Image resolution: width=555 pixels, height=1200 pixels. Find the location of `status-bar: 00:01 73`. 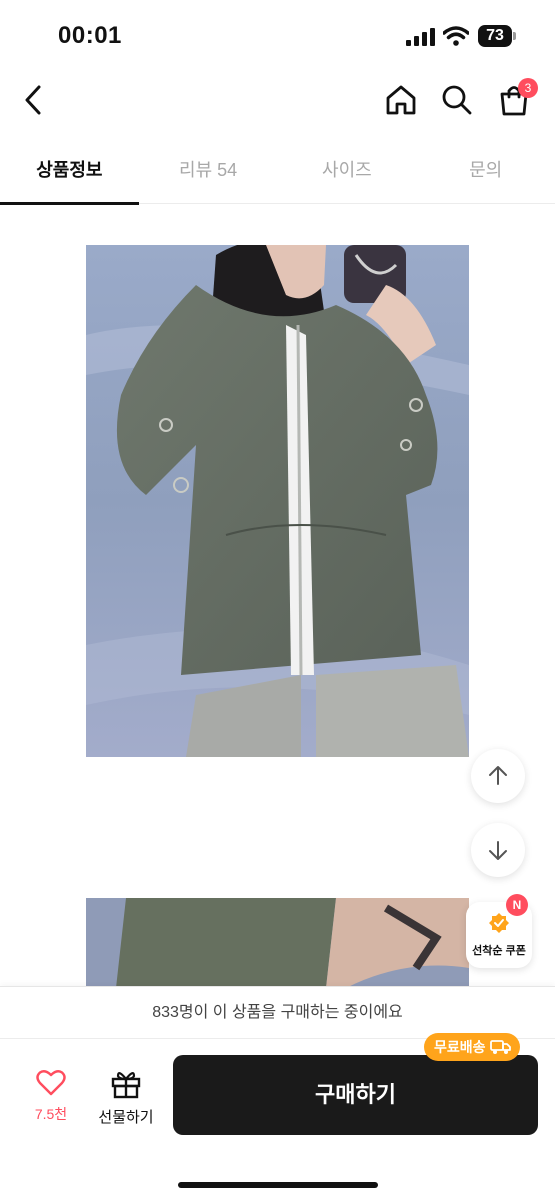

status-bar: 00:01 73 is located at coordinates (277, 35).